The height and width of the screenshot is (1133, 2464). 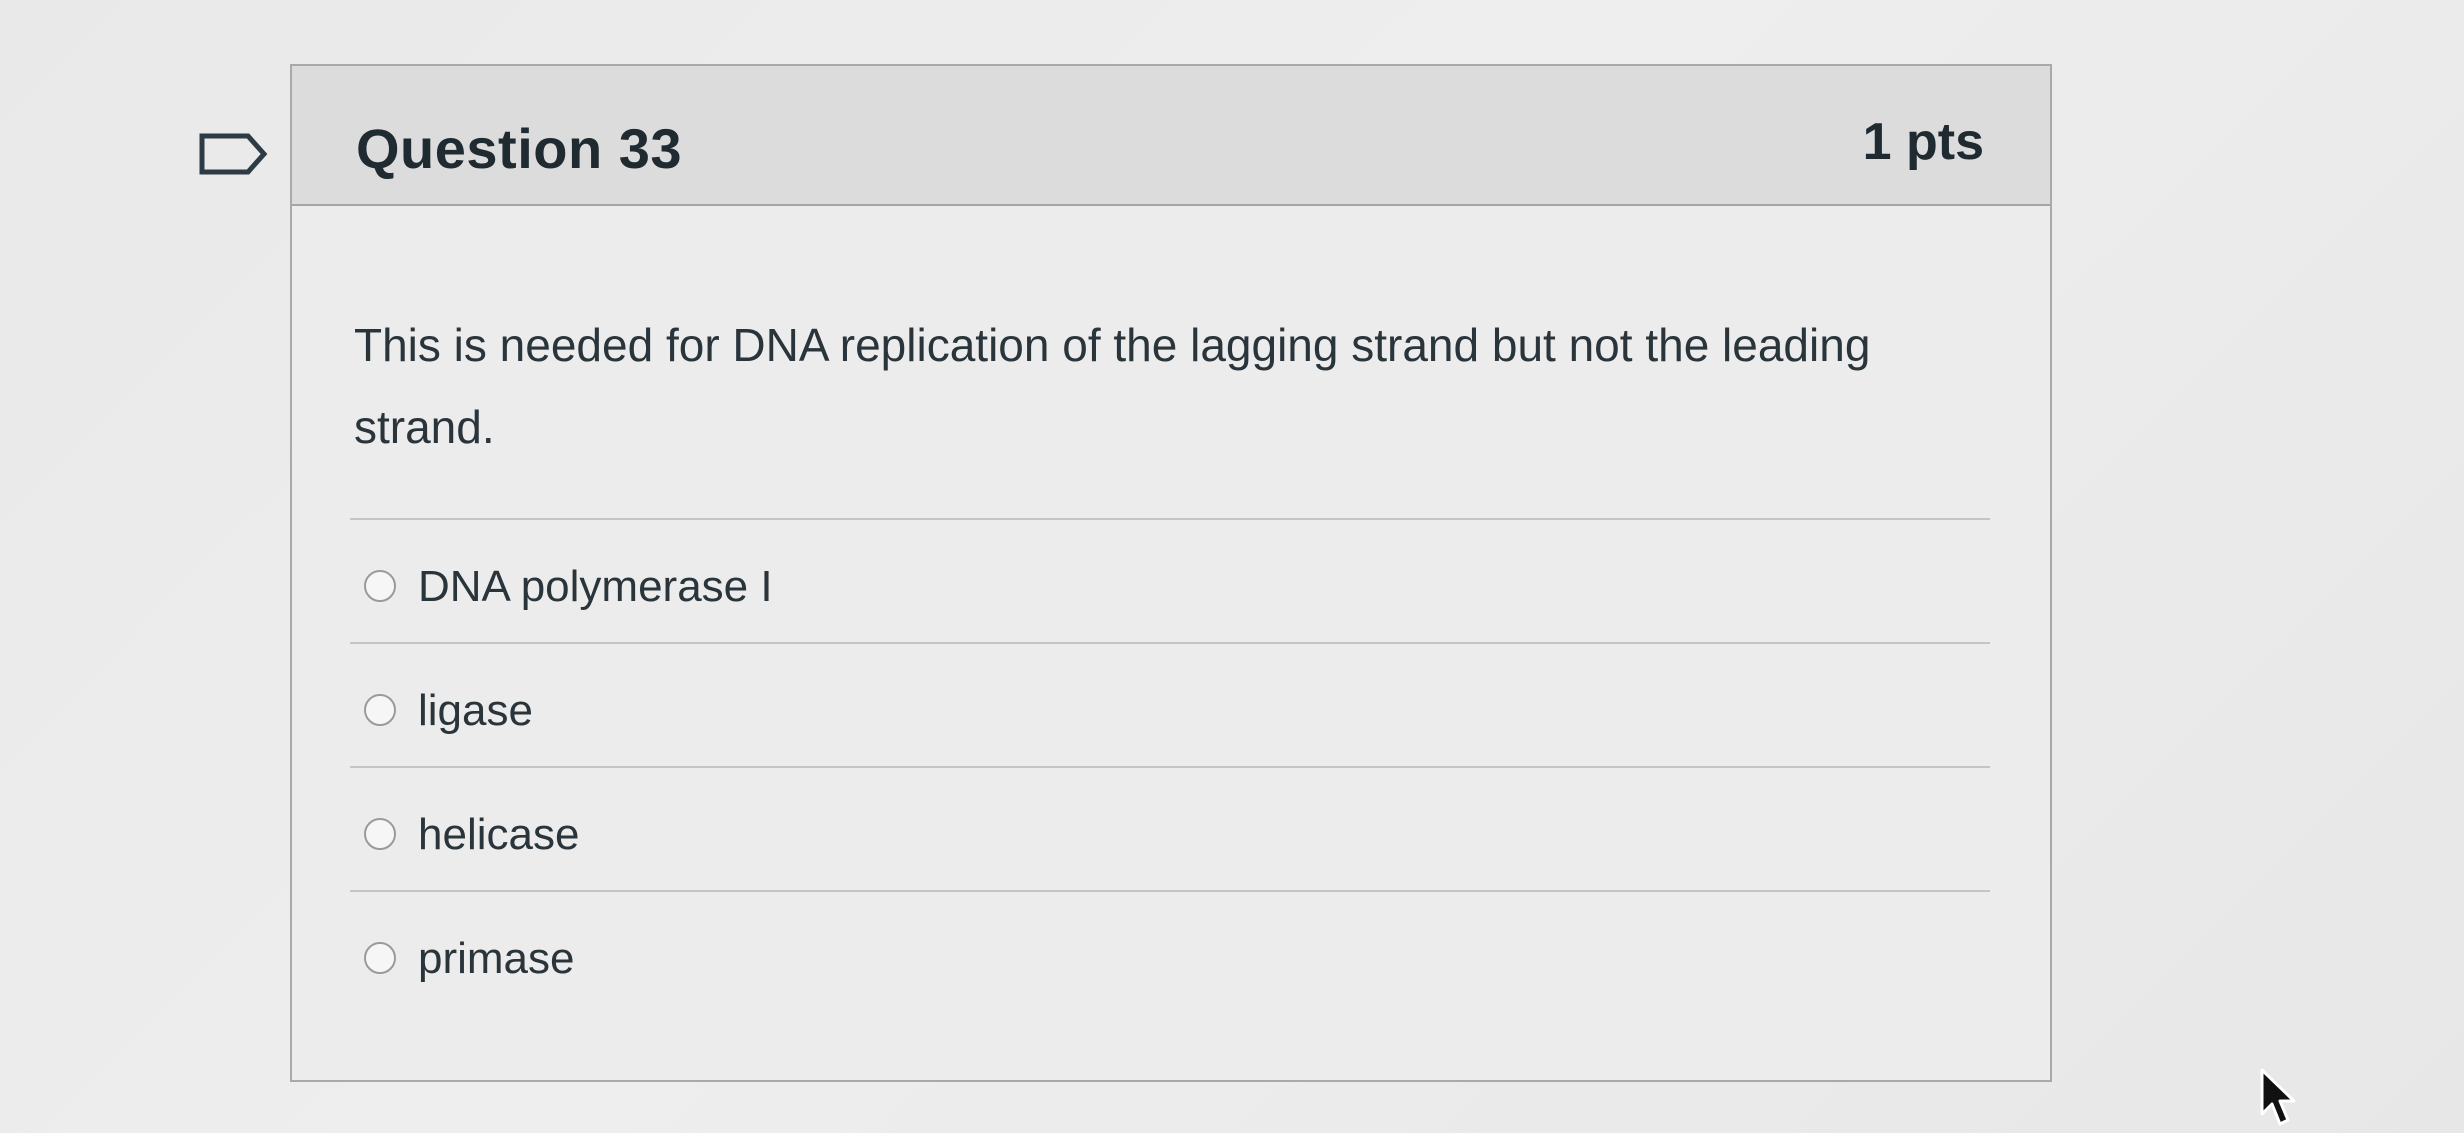 I want to click on answer-label: helicase, so click(x=499, y=834).